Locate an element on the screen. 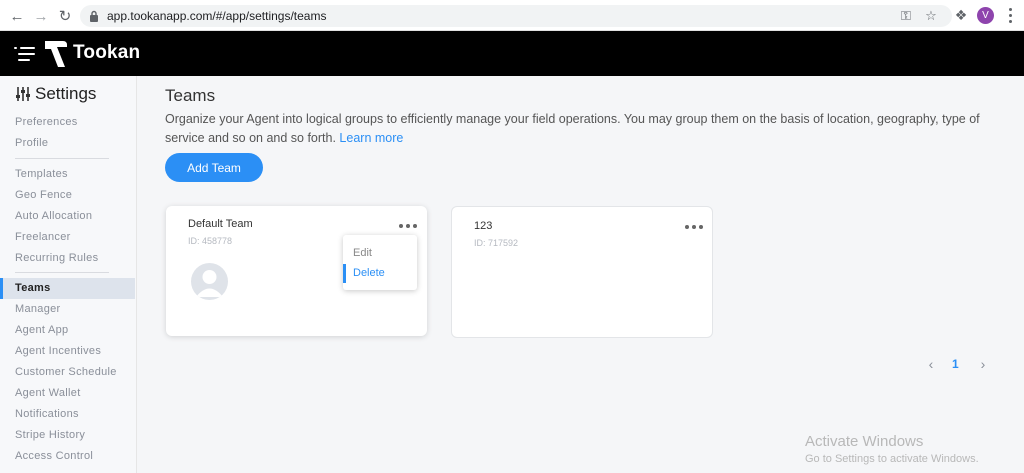 This screenshot has height=473, width=1024. sidebar-item-notifications: Notifications is located at coordinates (67, 414).